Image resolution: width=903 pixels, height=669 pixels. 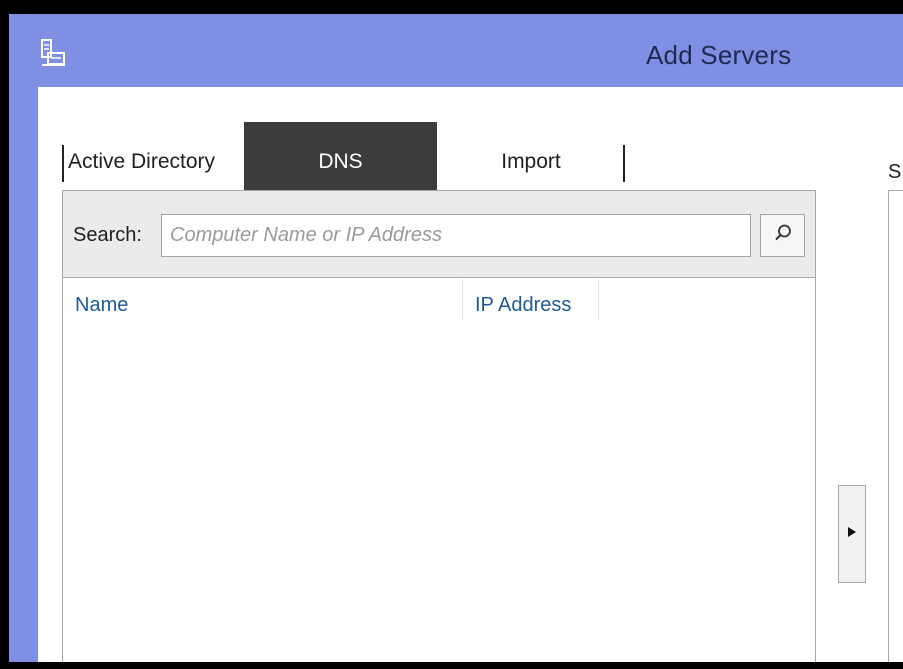 What do you see at coordinates (895, 172) in the screenshot?
I see `selected-panel-heading: S` at bounding box center [895, 172].